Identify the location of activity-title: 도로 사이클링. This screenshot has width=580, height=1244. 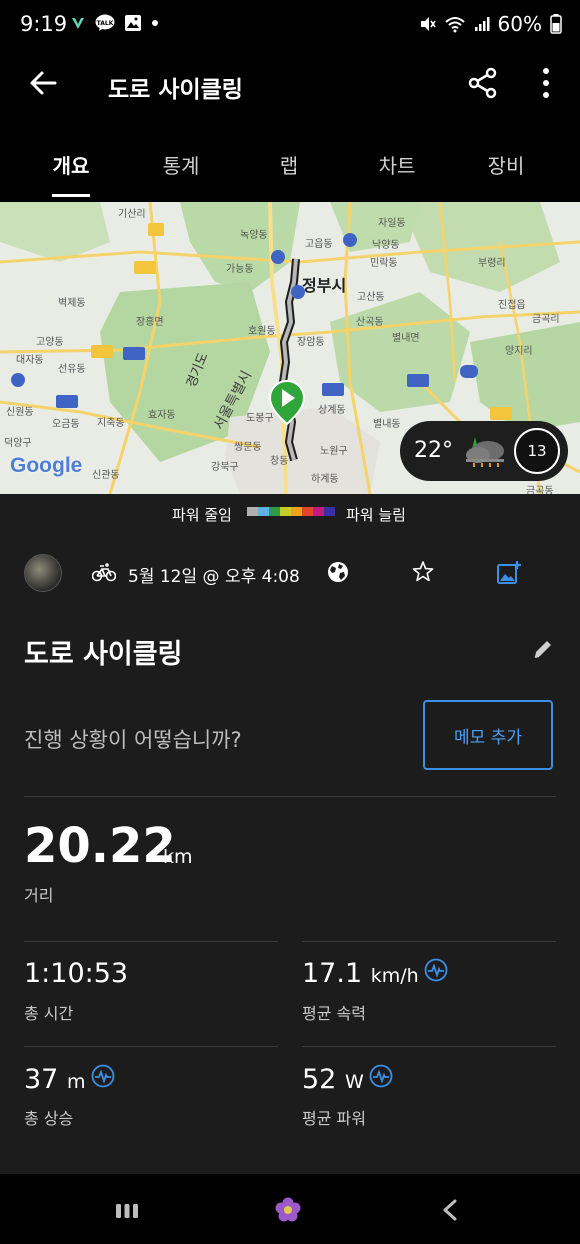
(103, 654).